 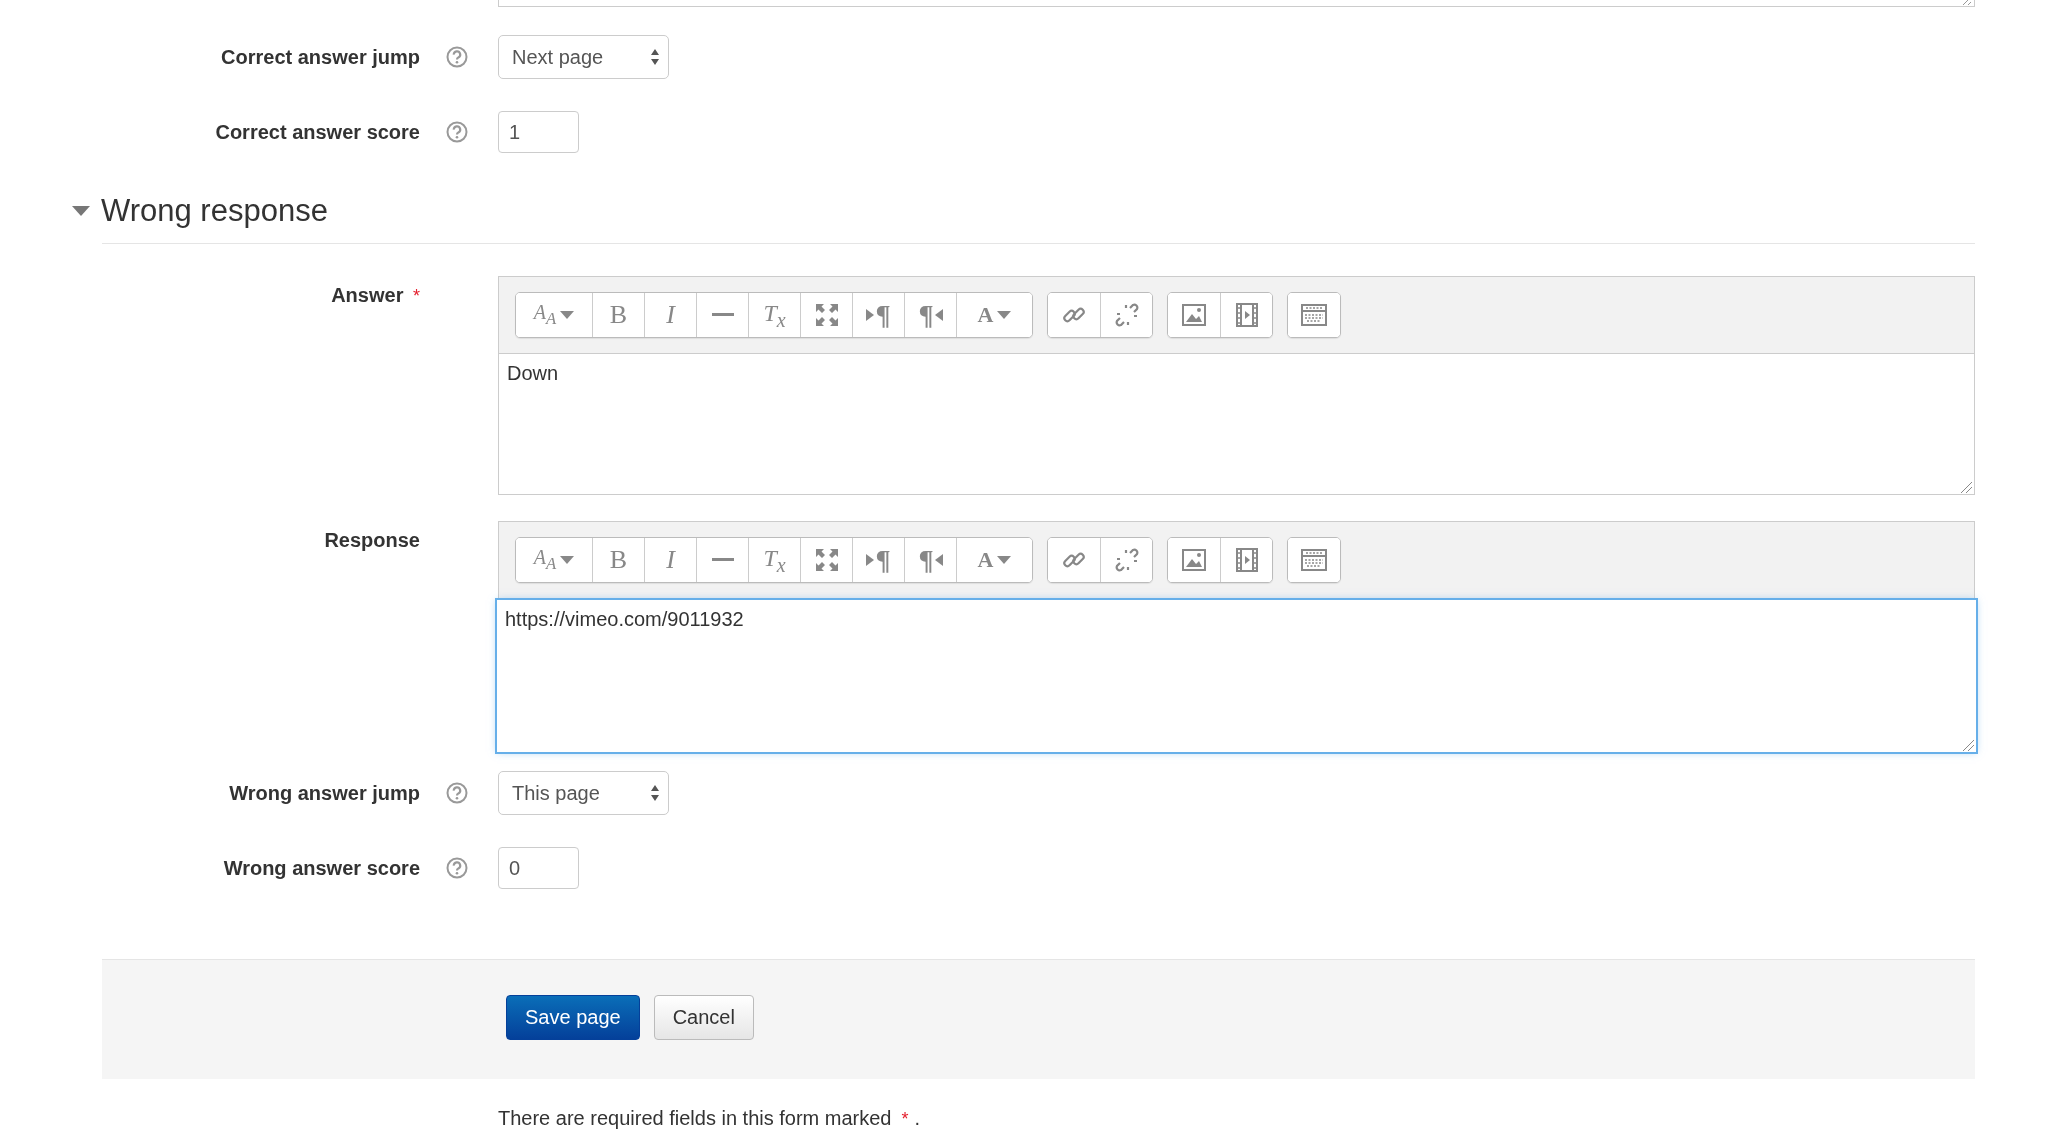 I want to click on input-field: 0, so click(x=538, y=868).